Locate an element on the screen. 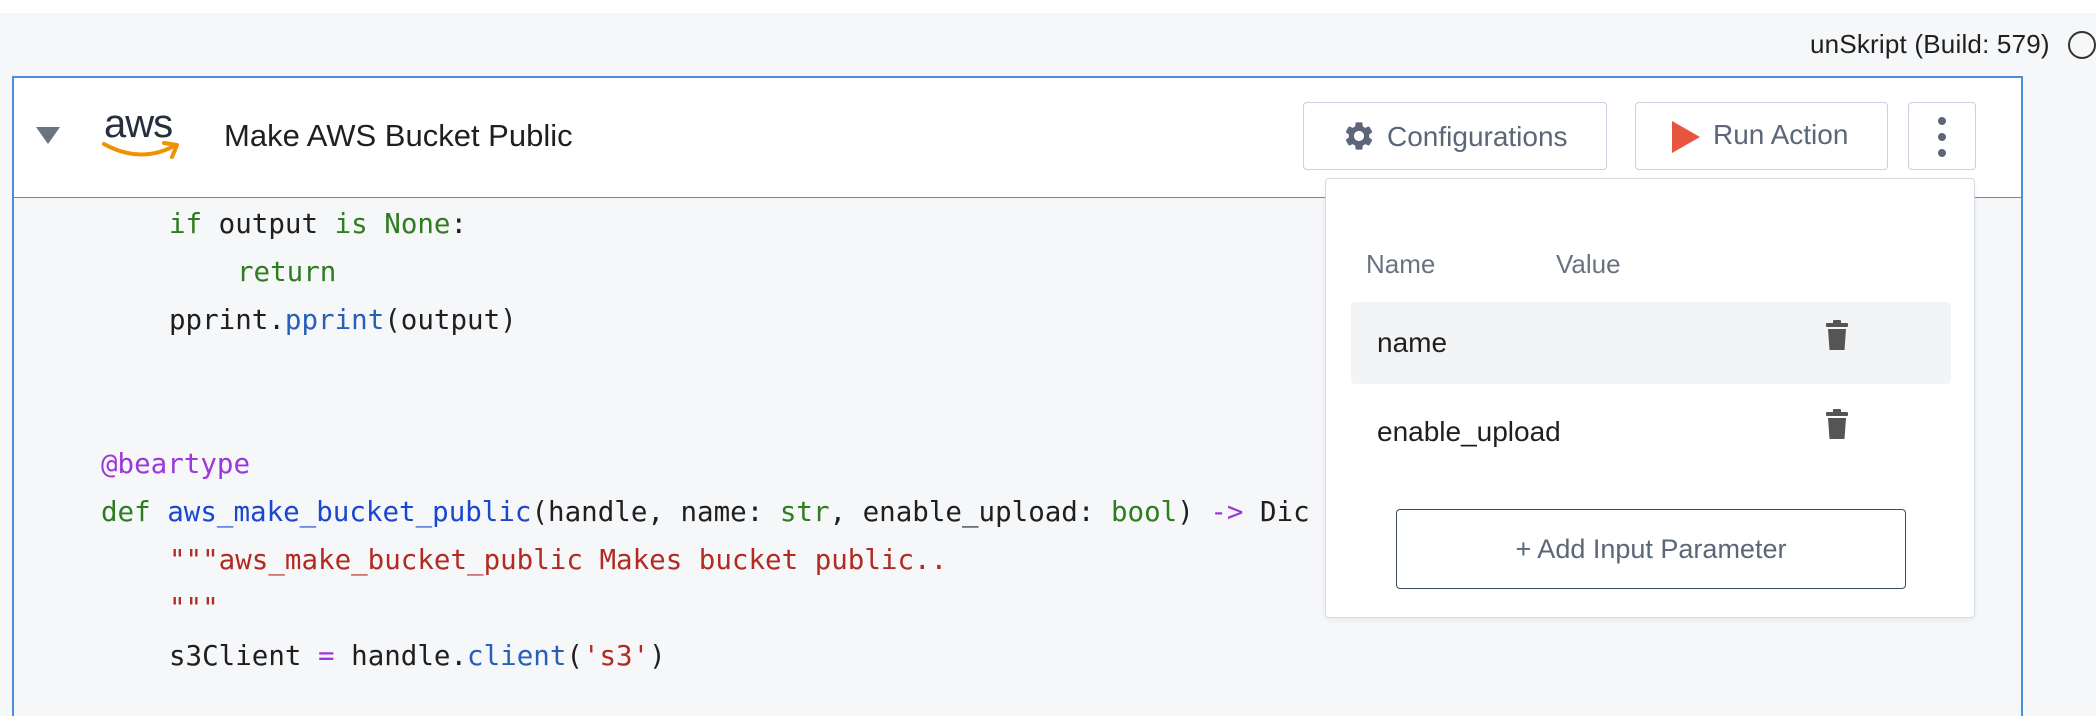  parameter-row: name is located at coordinates (1651, 343).